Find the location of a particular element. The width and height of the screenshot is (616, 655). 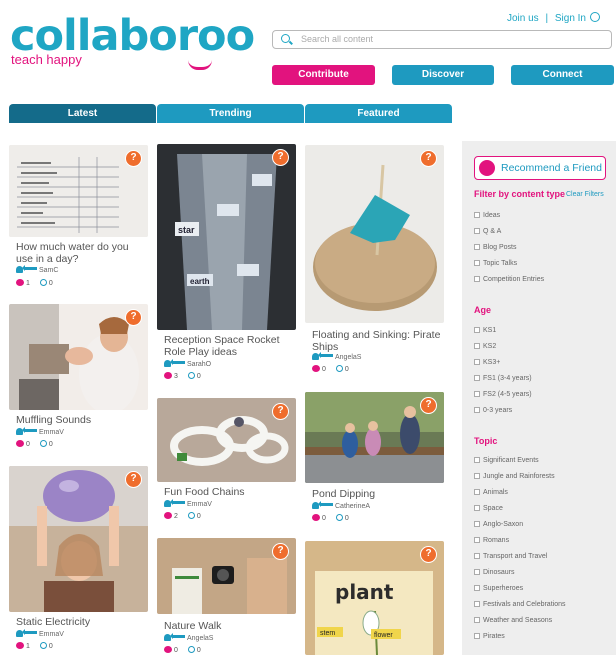

discover-button: Discover is located at coordinates (443, 75).